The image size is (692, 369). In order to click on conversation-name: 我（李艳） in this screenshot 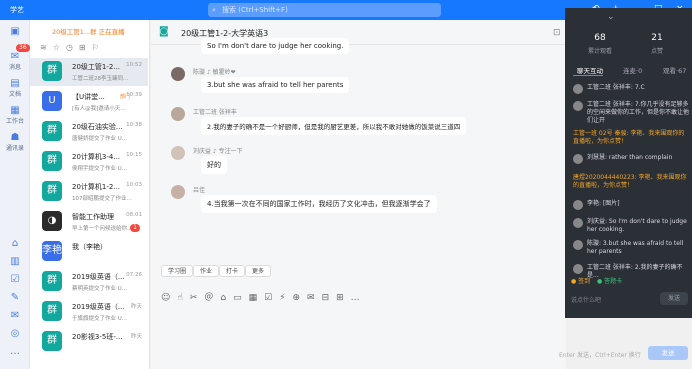, I will do `click(89, 247)`.